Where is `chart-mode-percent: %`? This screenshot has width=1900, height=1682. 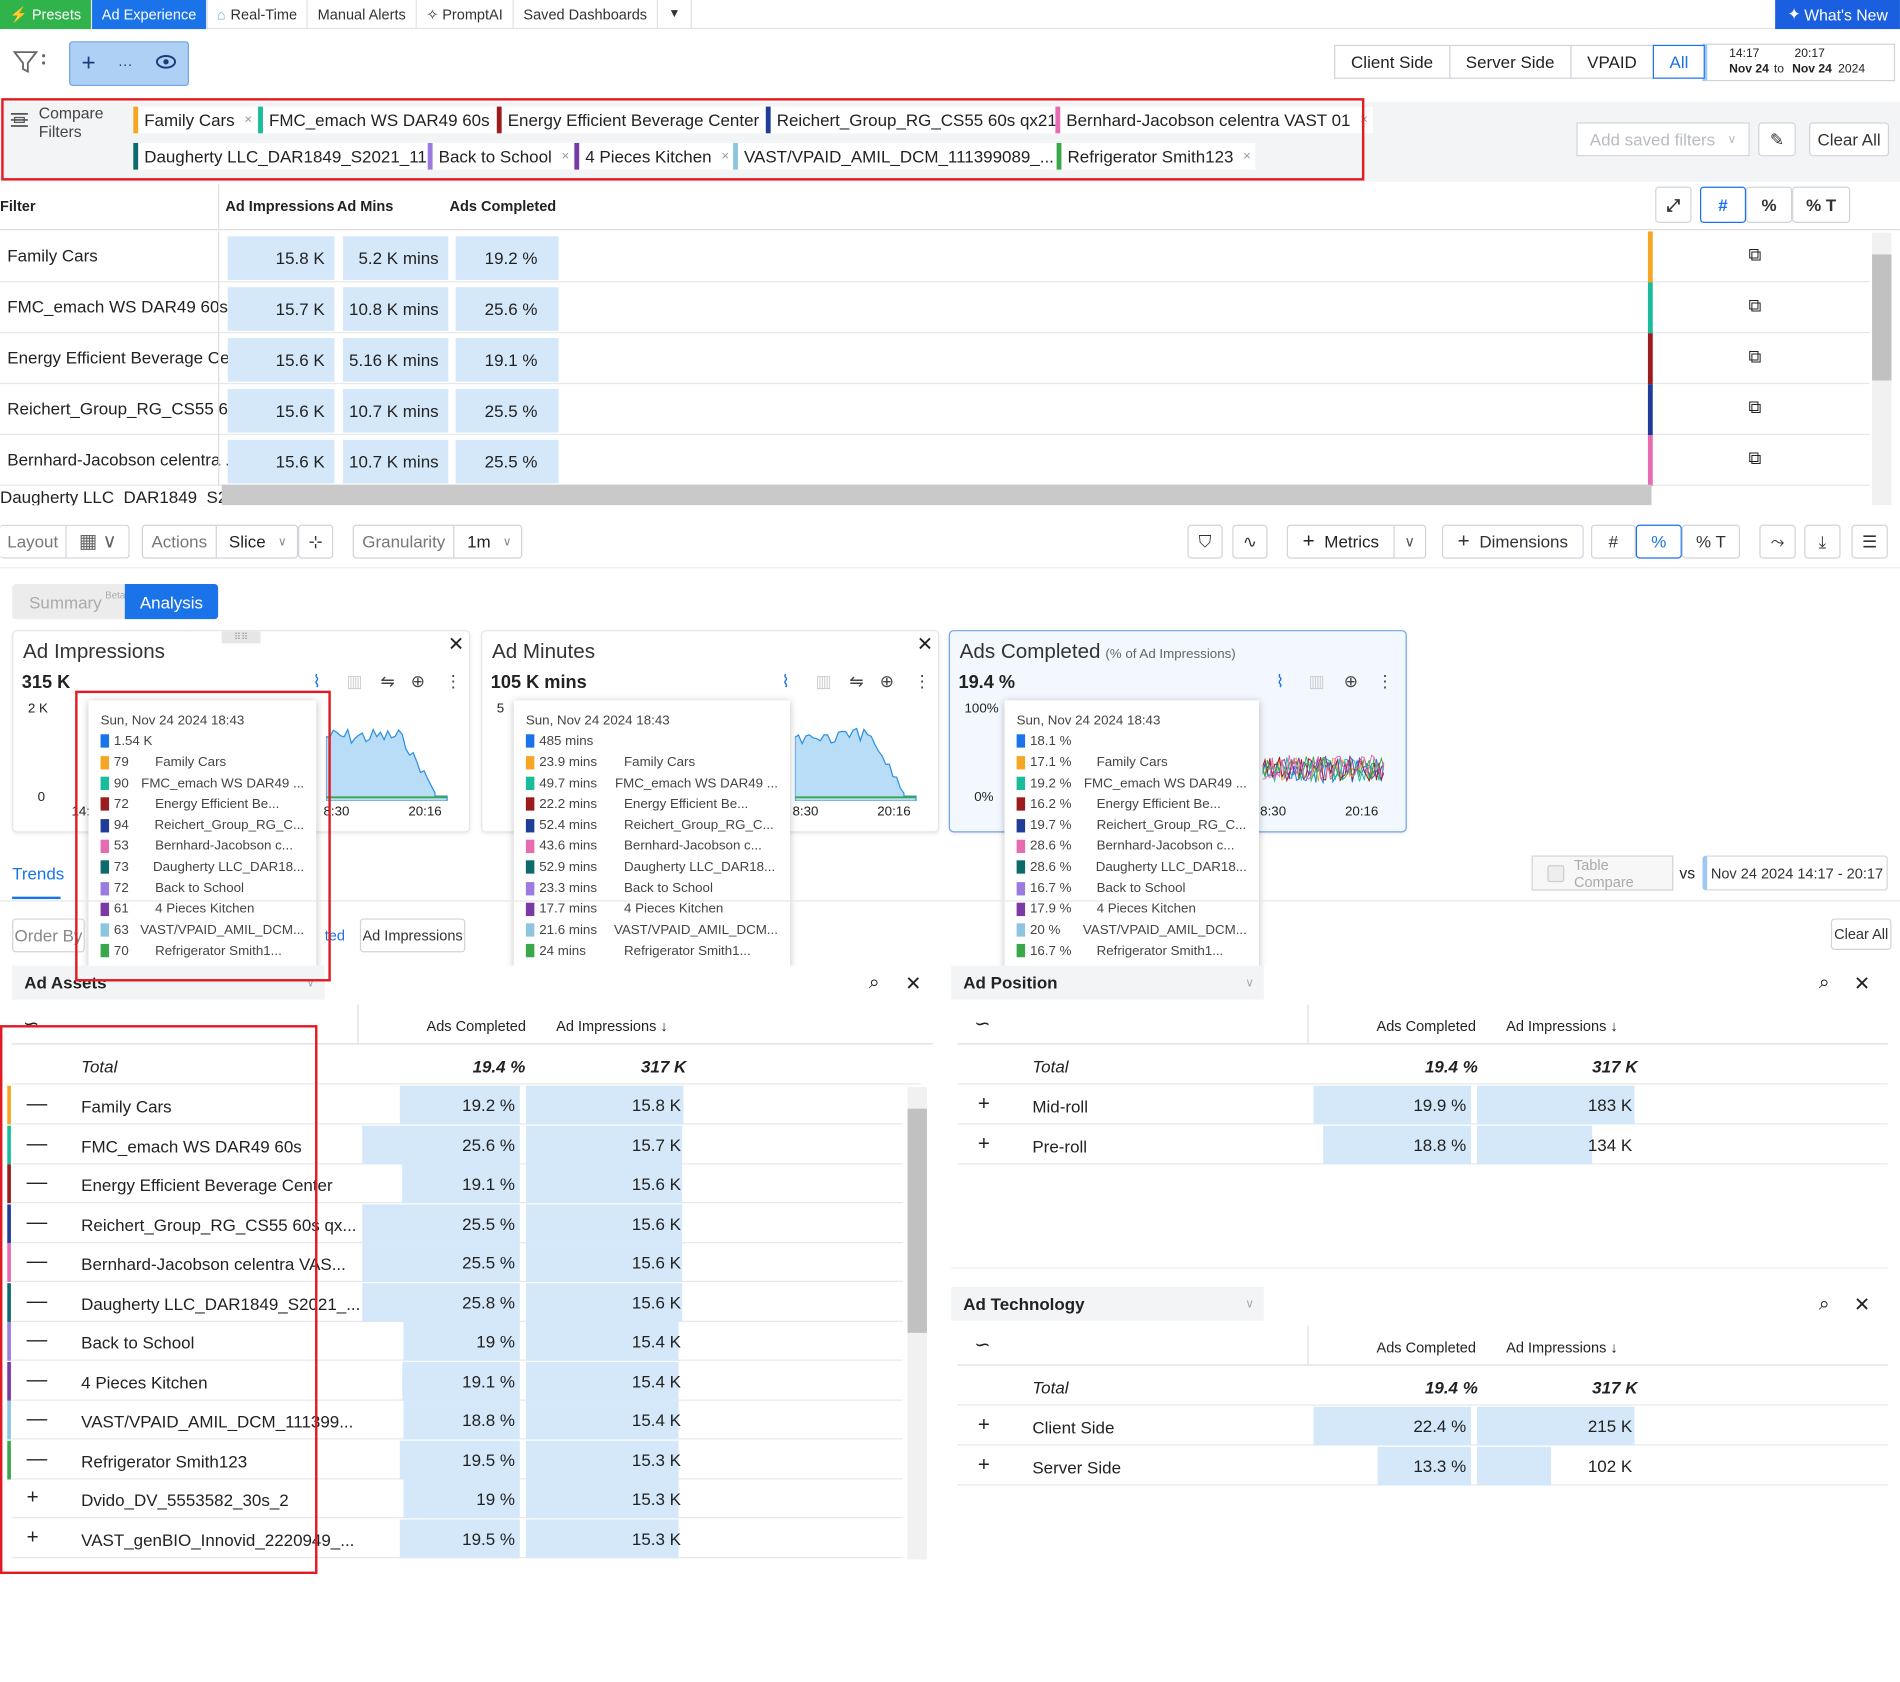
chart-mode-percent: % is located at coordinates (1658, 541).